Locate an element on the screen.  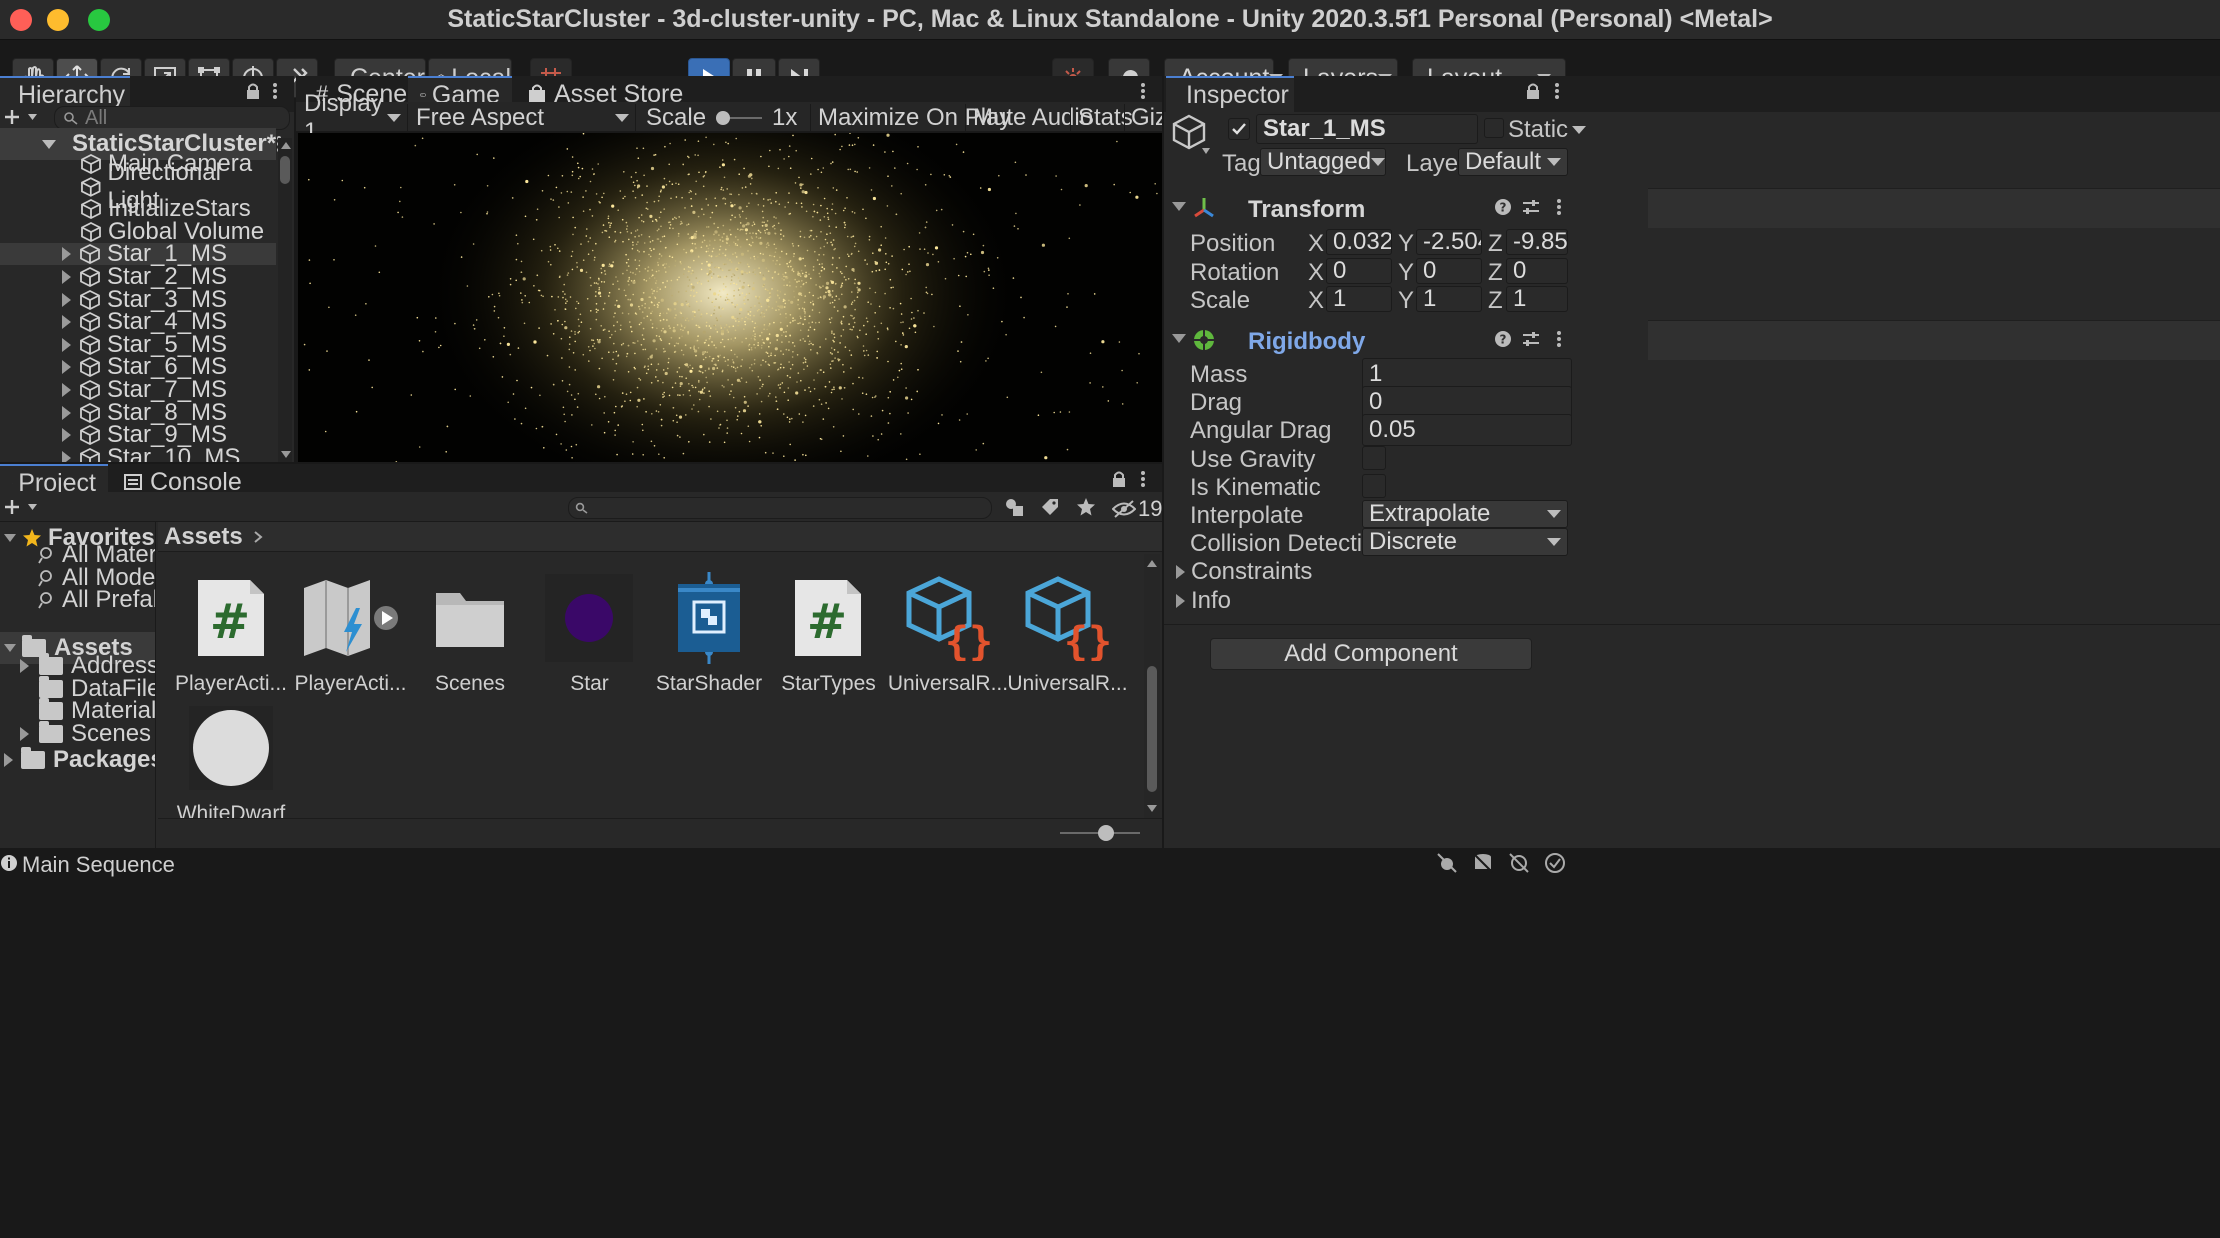
asset-folder-item: Scenes is located at coordinates (85, 733).